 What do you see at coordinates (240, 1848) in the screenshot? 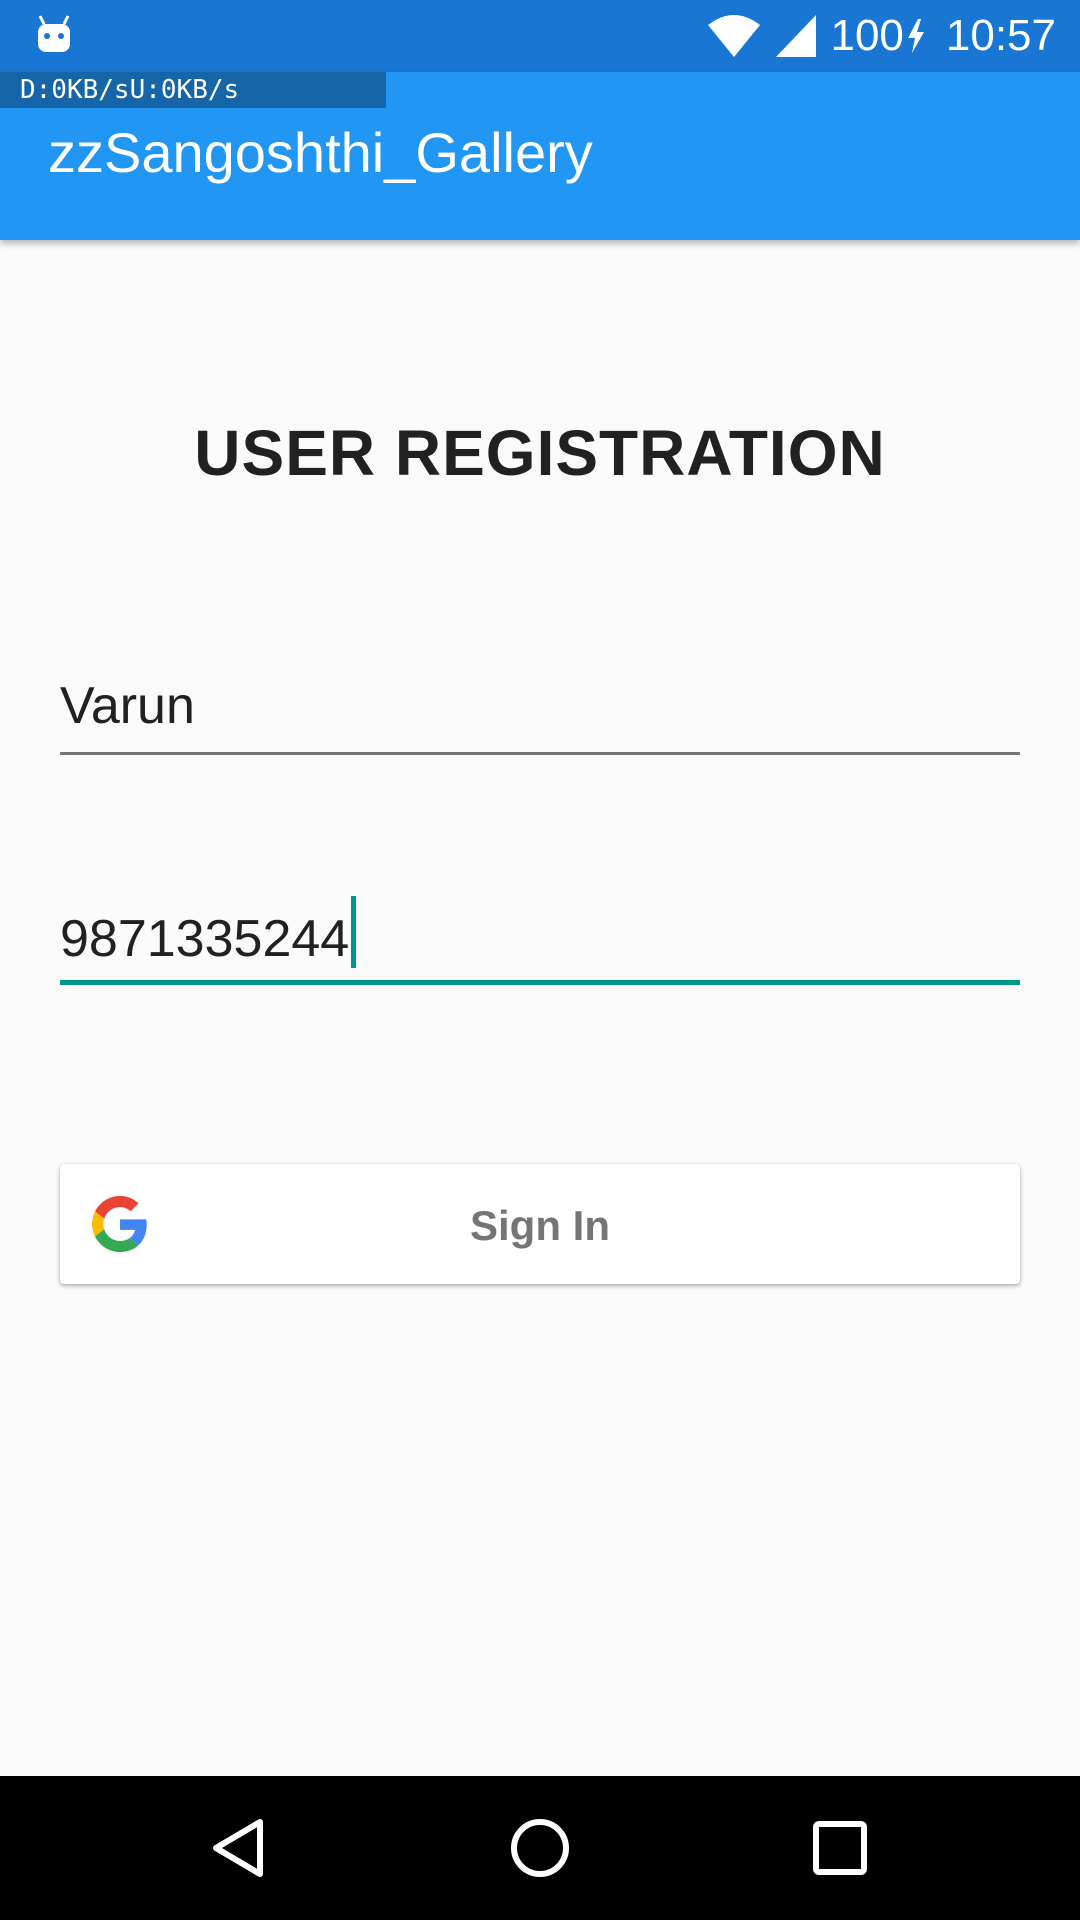
I see `back-icon` at bounding box center [240, 1848].